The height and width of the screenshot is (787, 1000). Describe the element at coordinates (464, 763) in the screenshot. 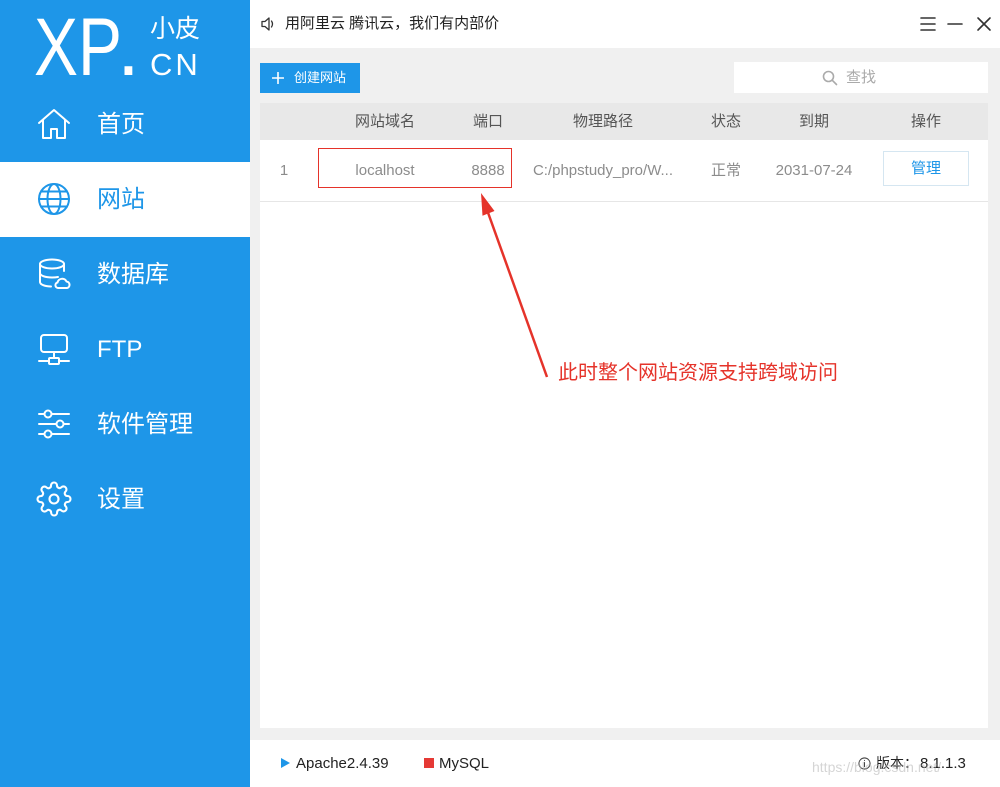

I see `mysql-service-label: MySQL` at that location.